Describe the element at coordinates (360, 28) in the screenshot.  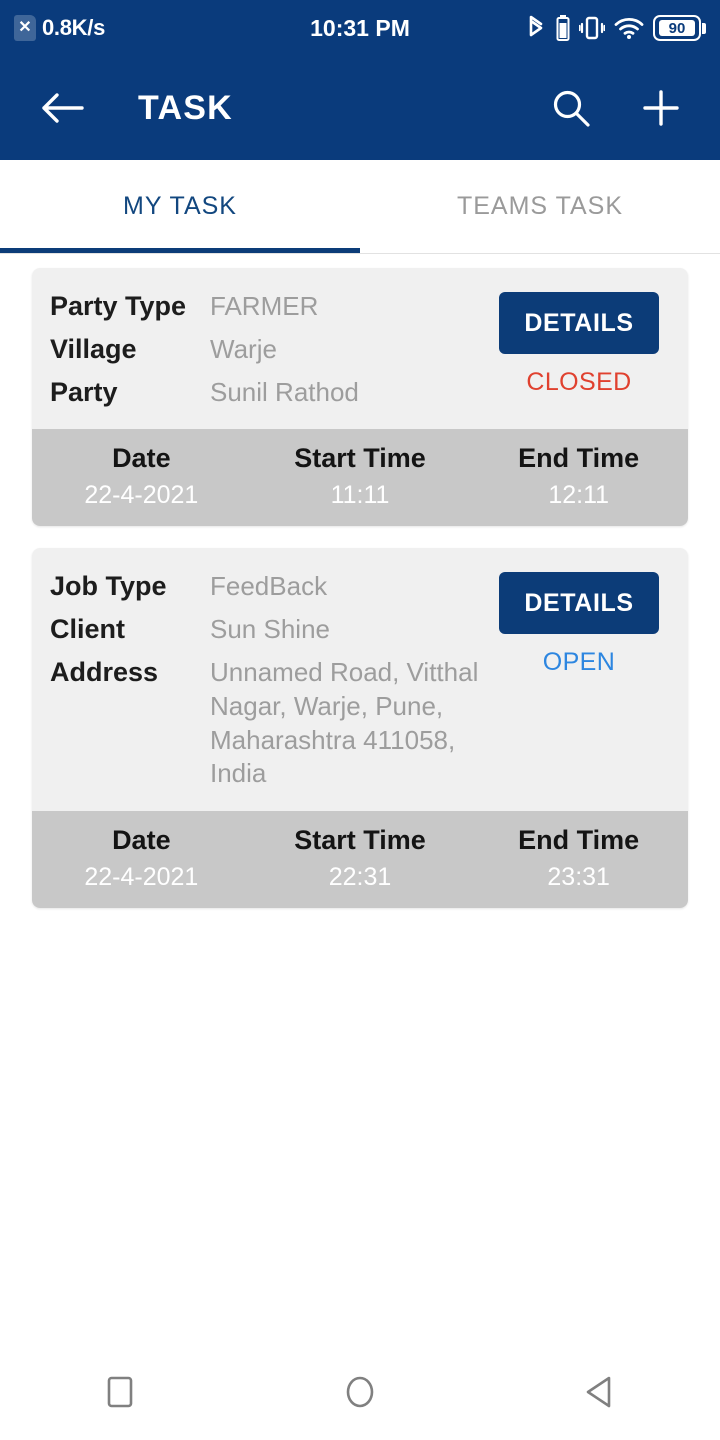
I see `status-bar: ✕ 0.8K/s 10:31 PM 90` at that location.